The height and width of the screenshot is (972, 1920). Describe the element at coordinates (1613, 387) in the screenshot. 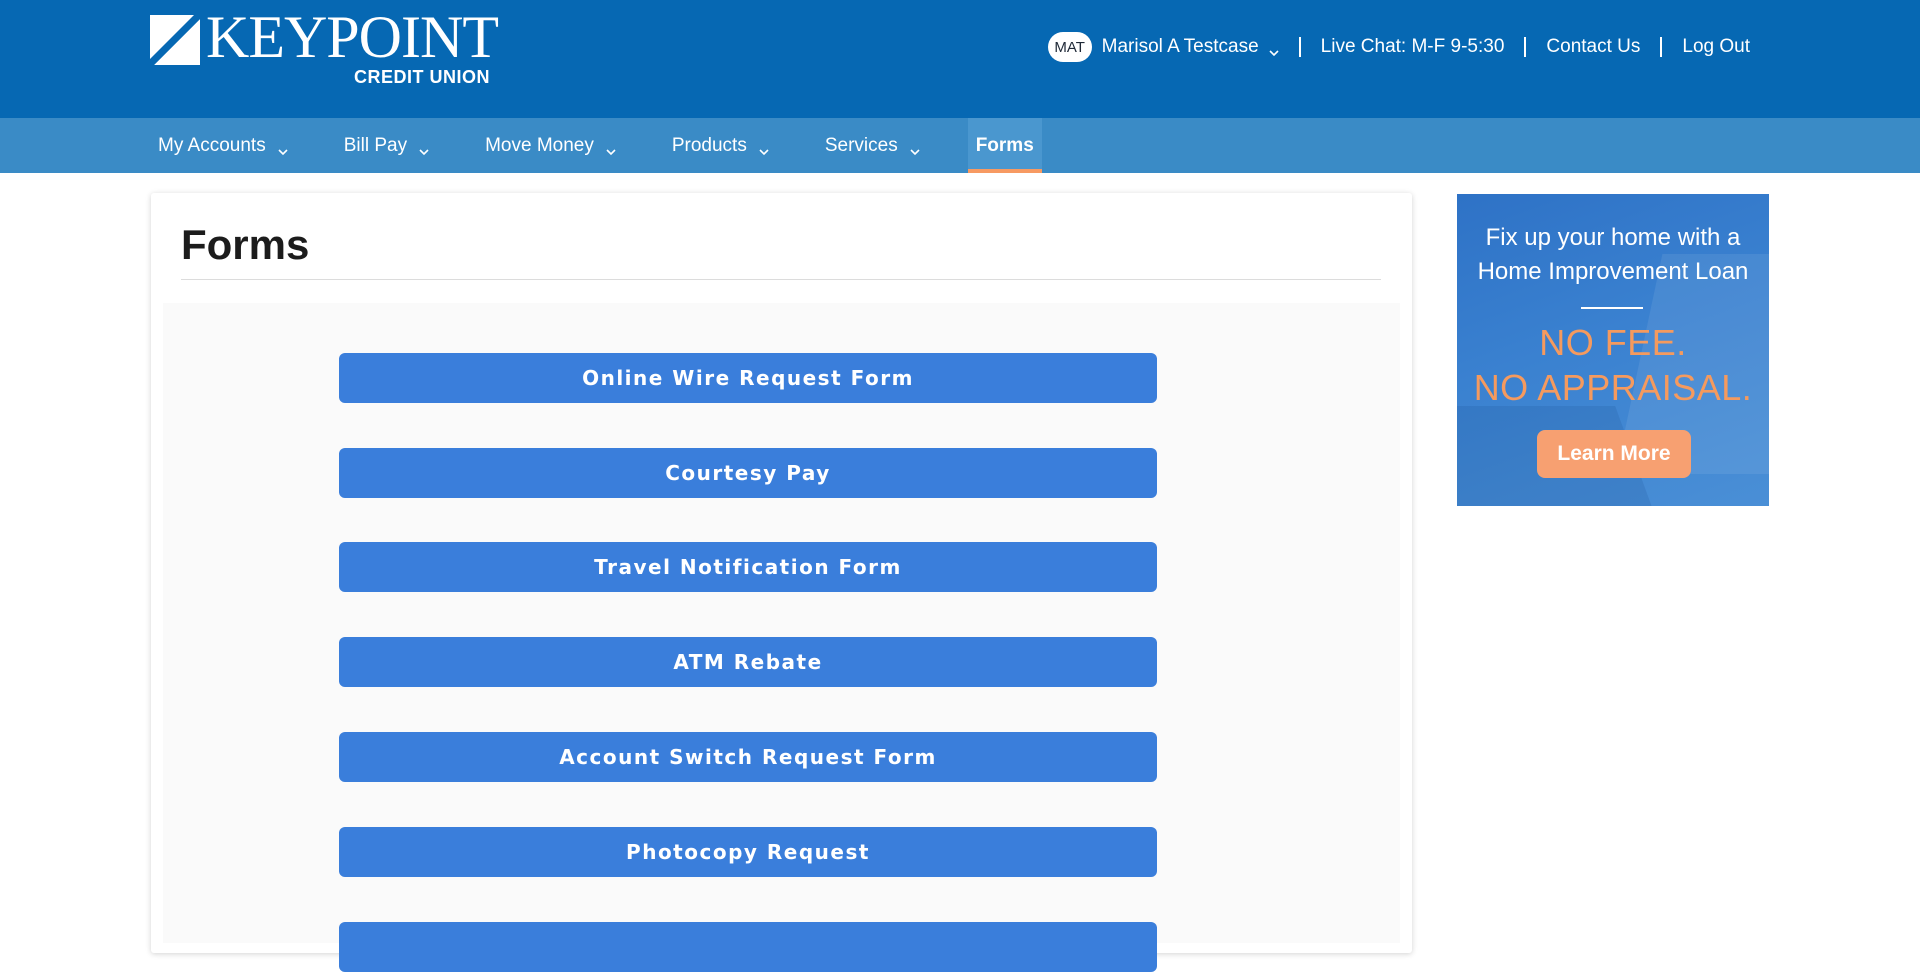

I see `ad-offer-no-appraisal: NO APPRAISAL.` at that location.